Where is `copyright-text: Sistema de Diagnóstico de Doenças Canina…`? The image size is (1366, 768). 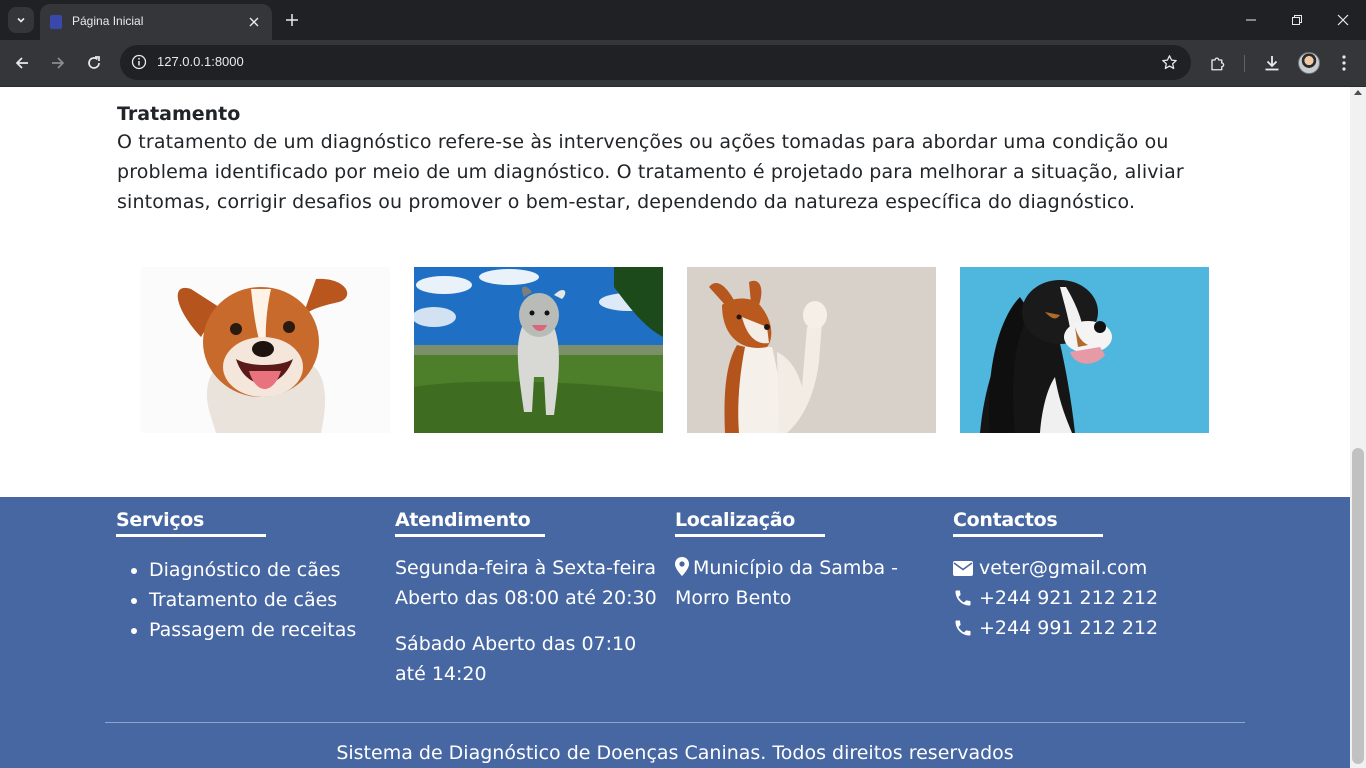 copyright-text: Sistema de Diagnóstico de Doenças Canina… is located at coordinates (675, 753).